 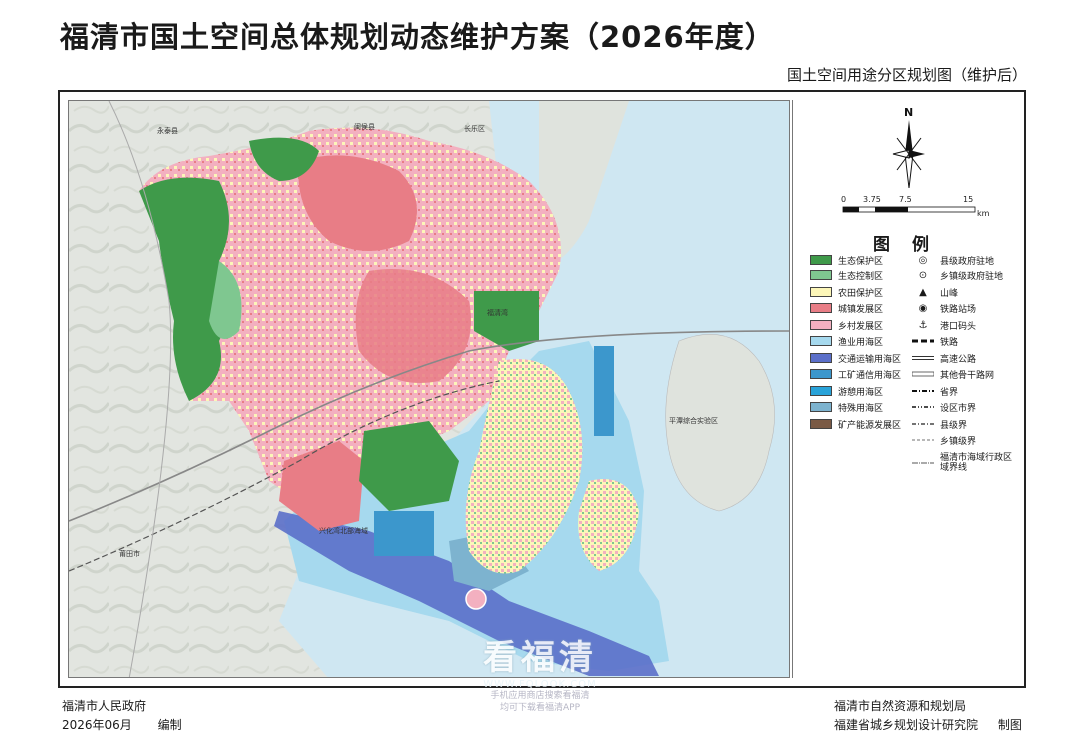 I want to click on label-yongtai: 永泰县, so click(x=167, y=130).